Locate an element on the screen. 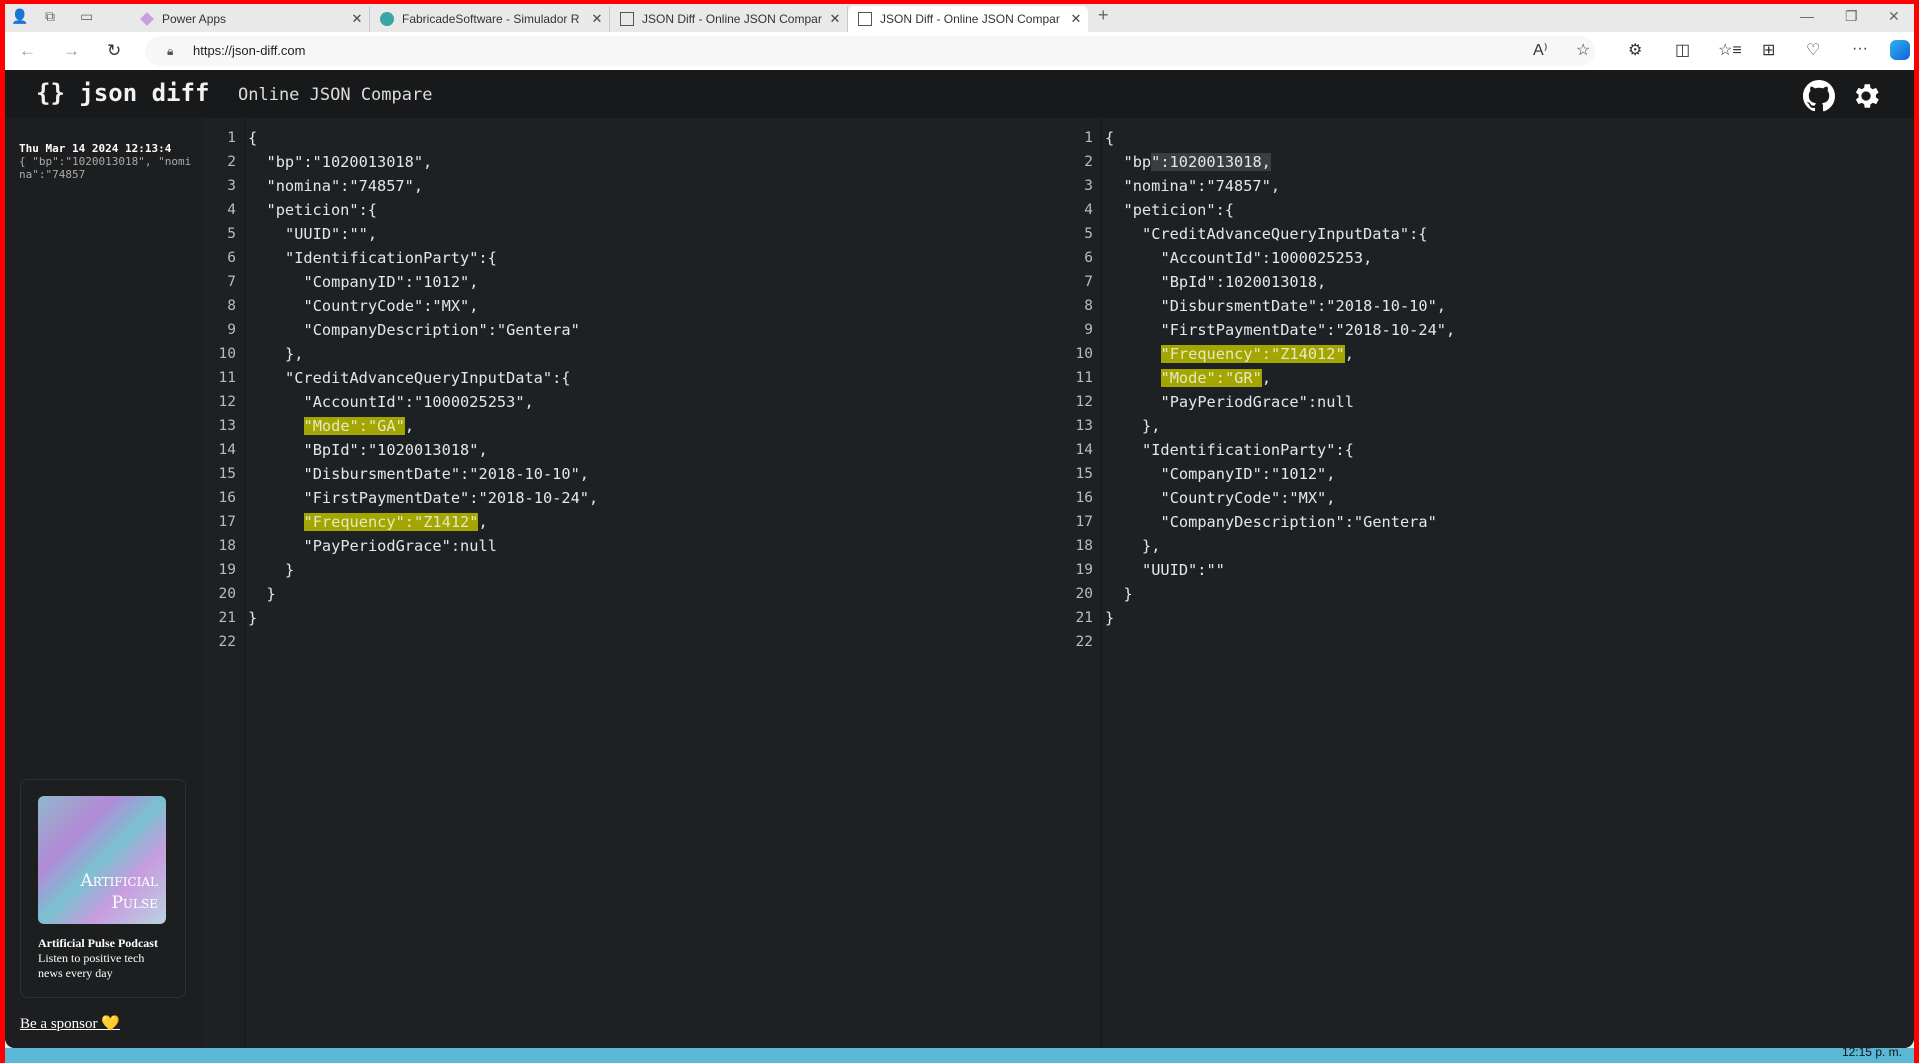 This screenshot has height=1063, width=1919. tab-actions-icon: ▭ is located at coordinates (86, 16).